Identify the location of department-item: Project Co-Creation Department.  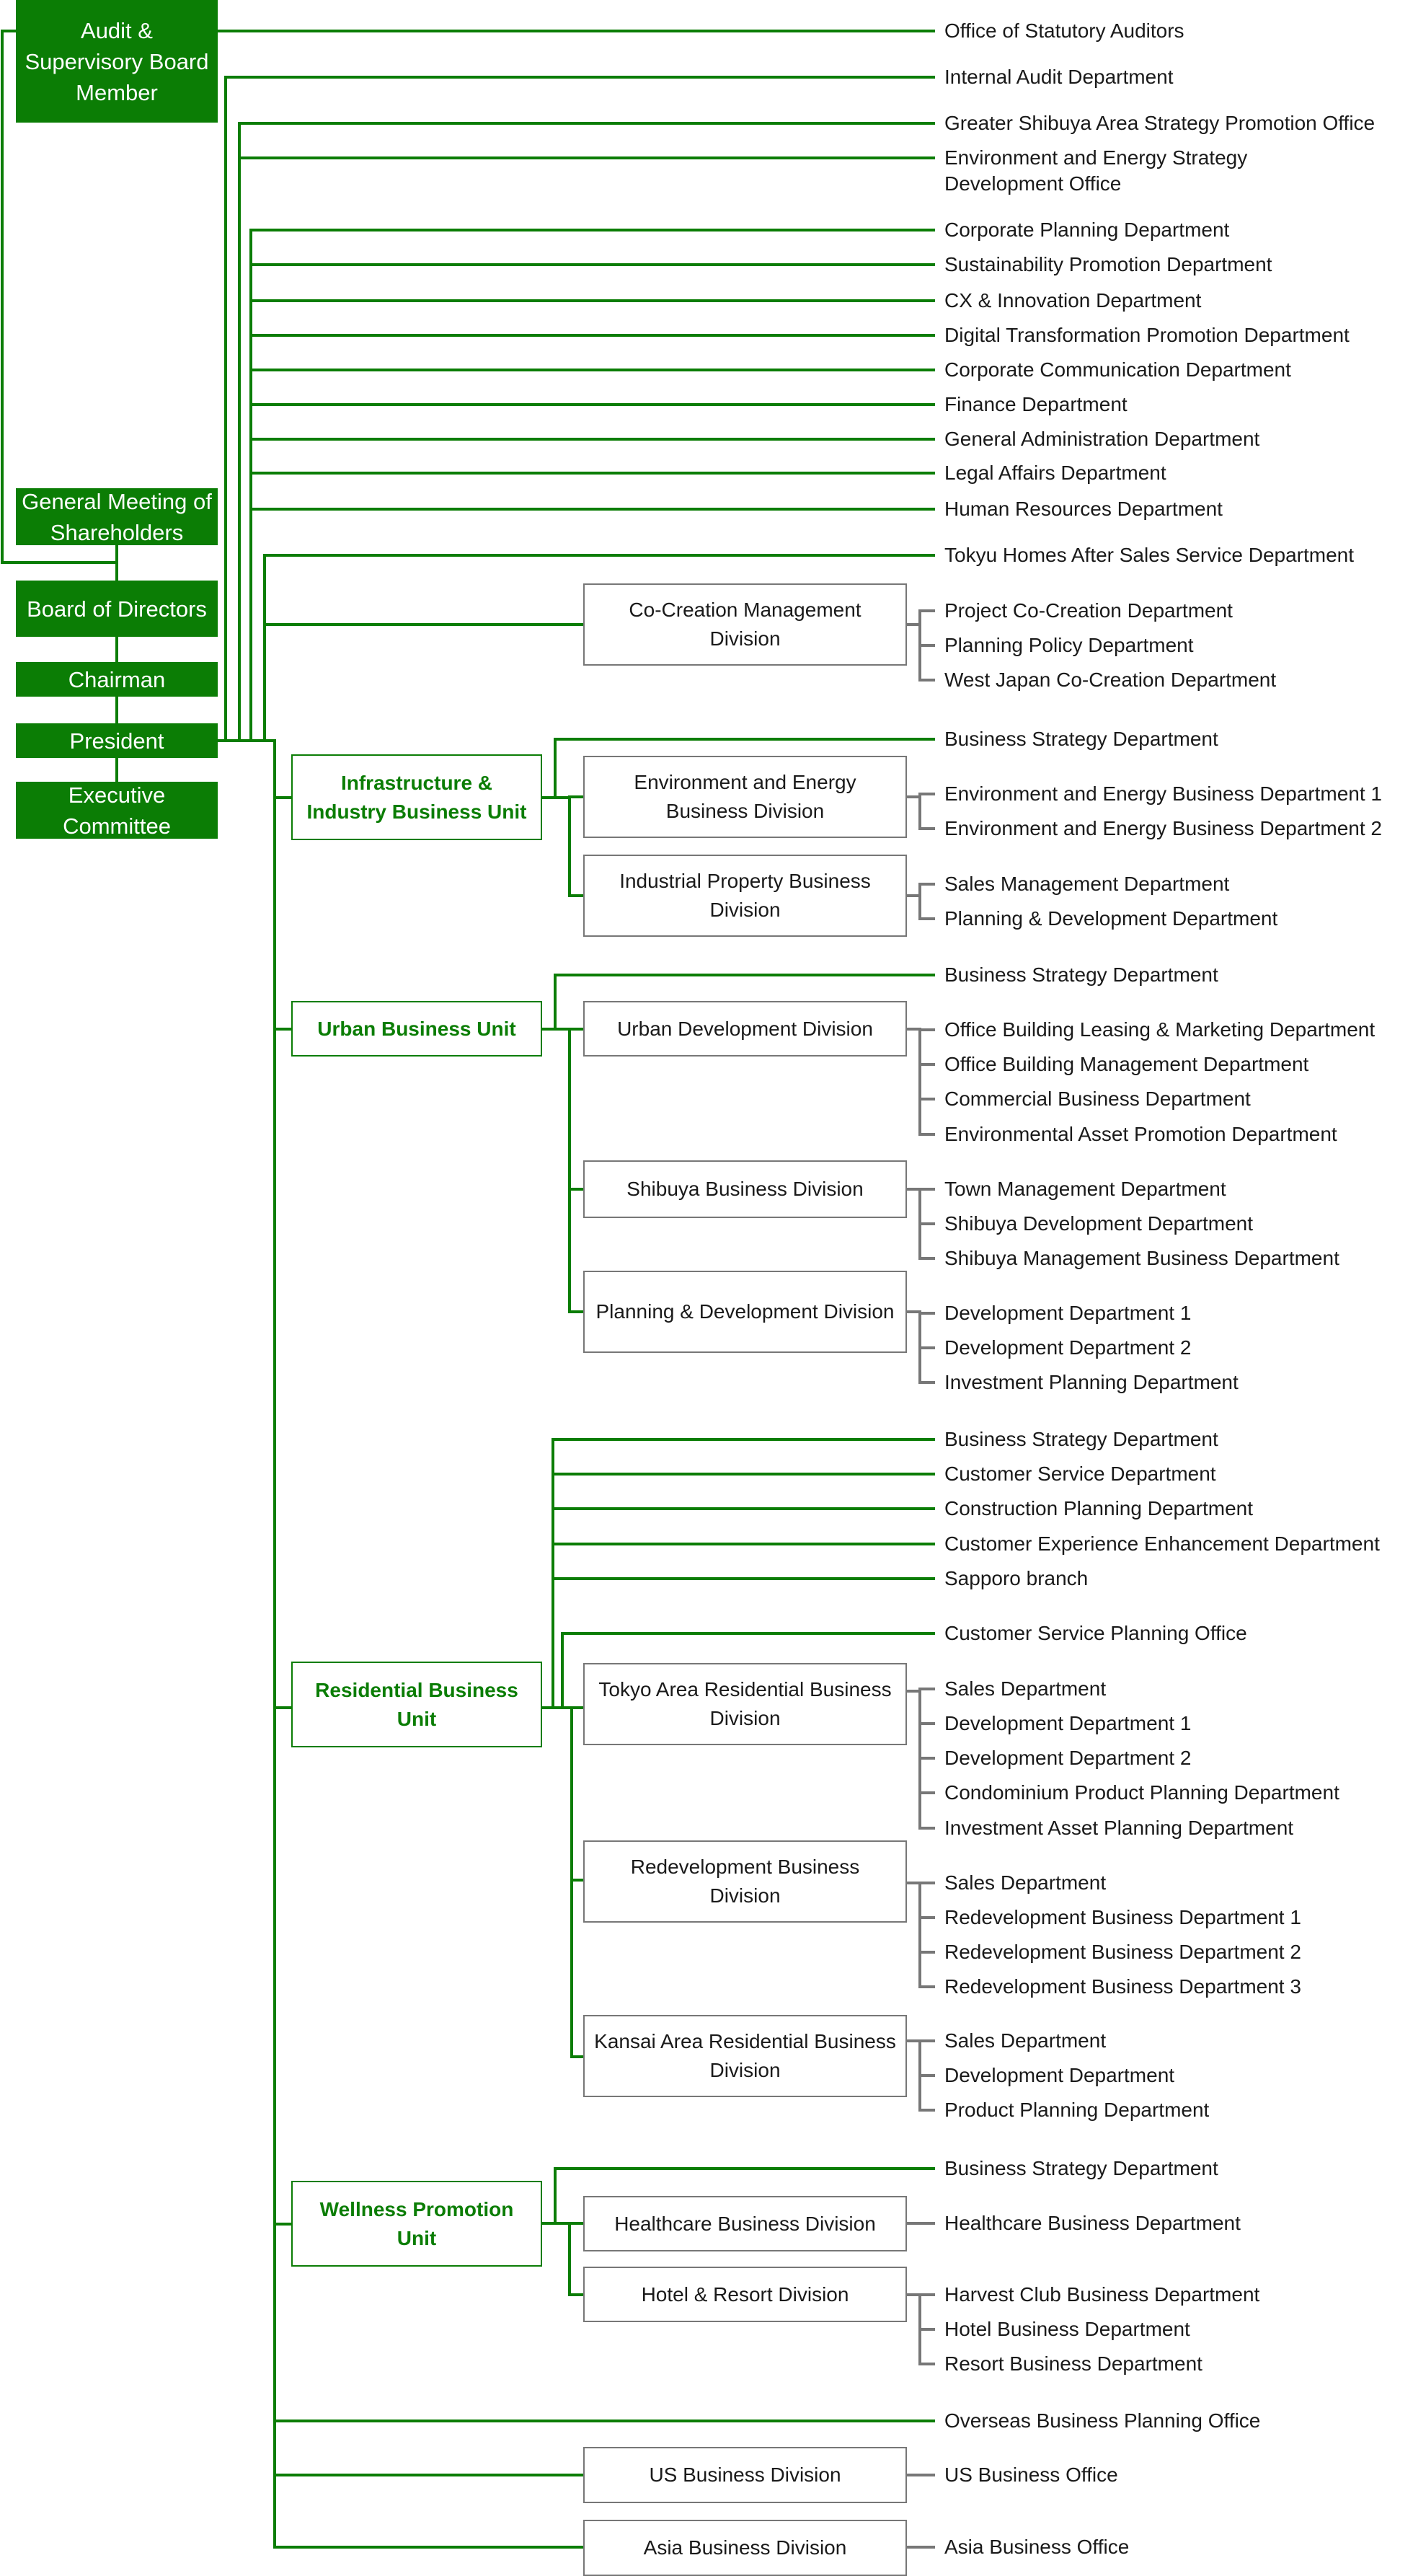
(1088, 611).